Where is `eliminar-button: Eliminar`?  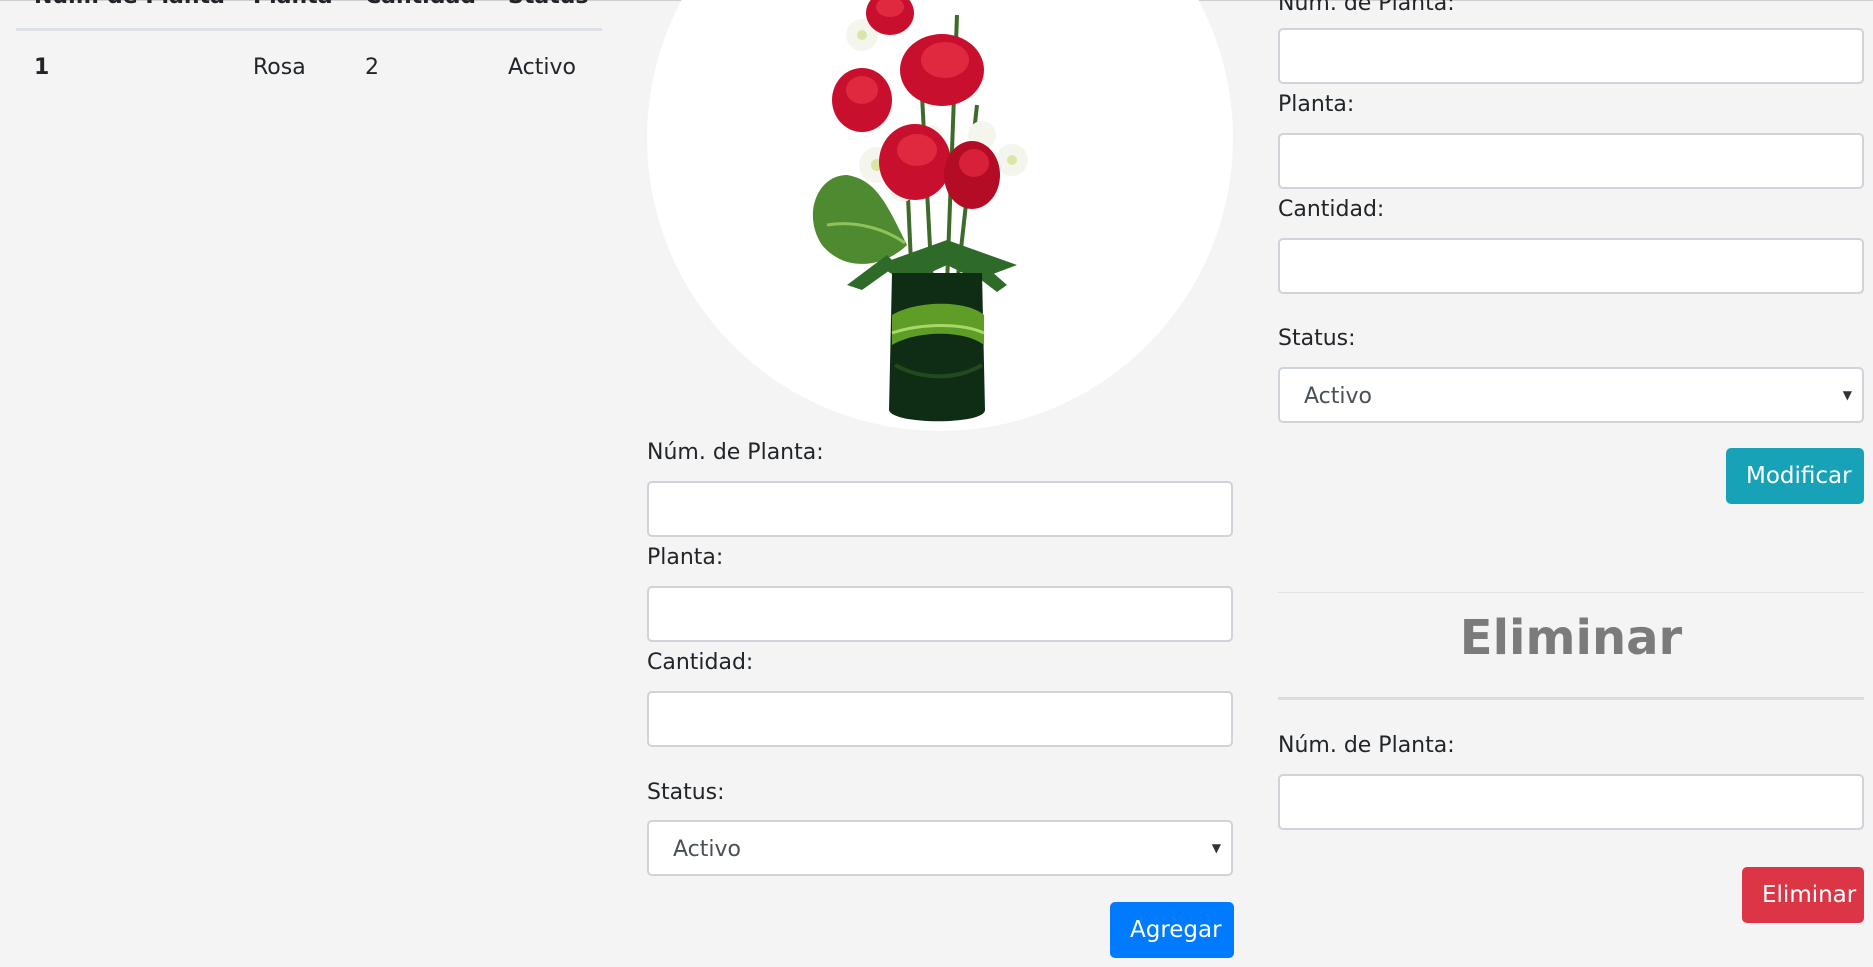
eliminar-button: Eliminar is located at coordinates (1803, 895).